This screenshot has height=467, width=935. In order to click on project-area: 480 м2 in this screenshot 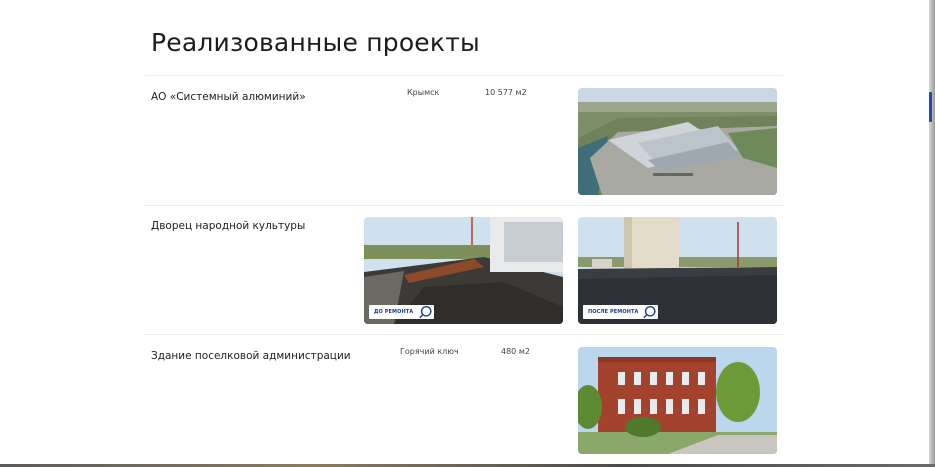, I will do `click(515, 351)`.